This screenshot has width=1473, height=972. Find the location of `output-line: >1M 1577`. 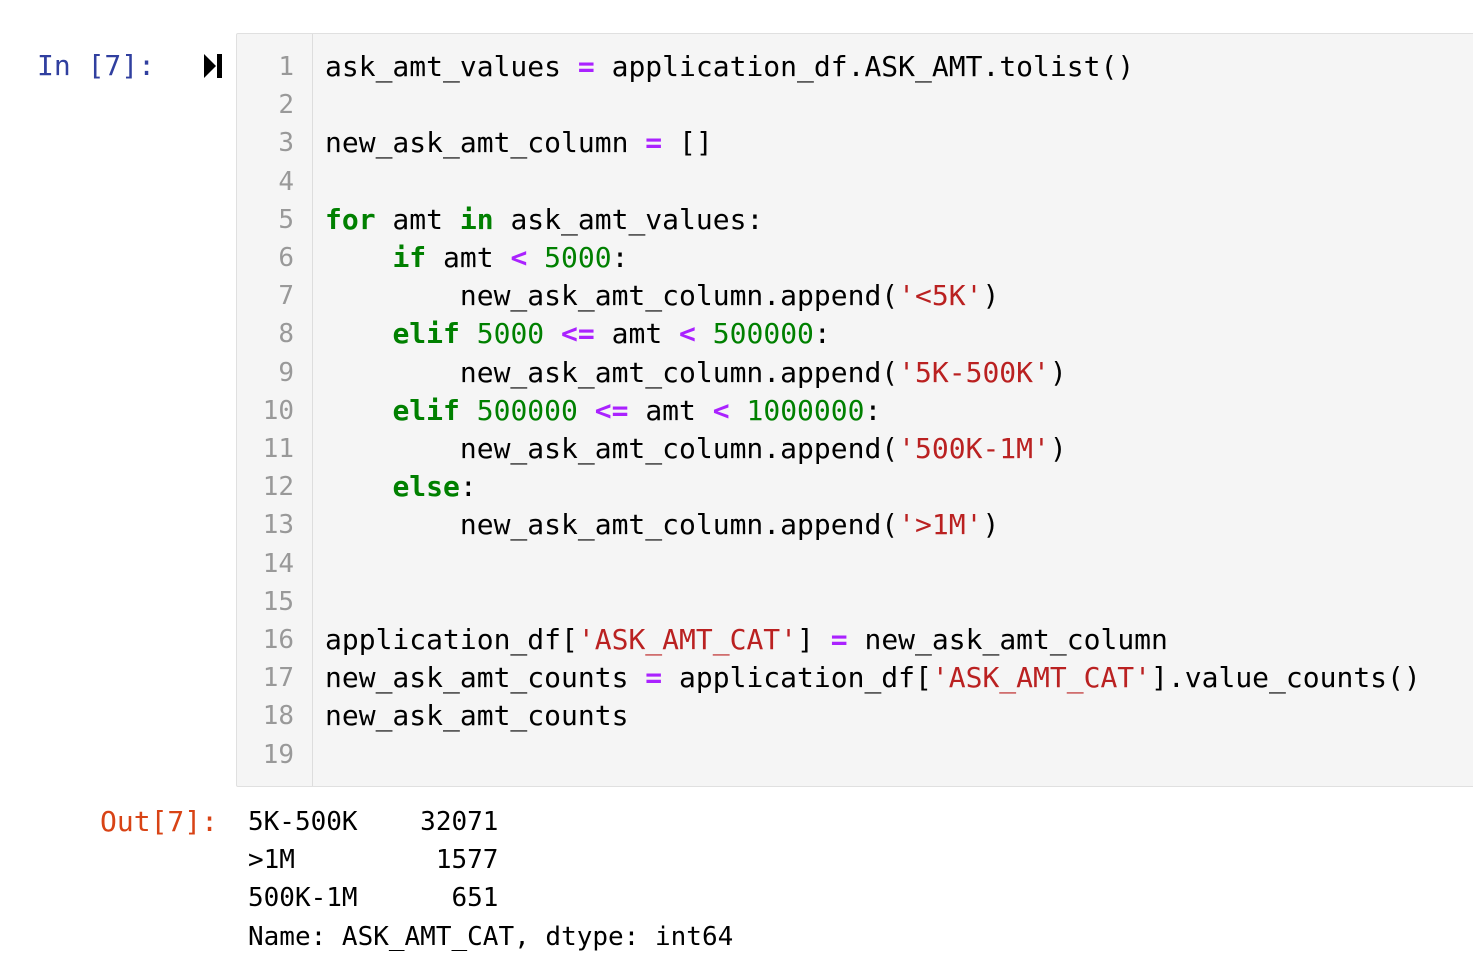

output-line: >1M 1577 is located at coordinates (373, 860).